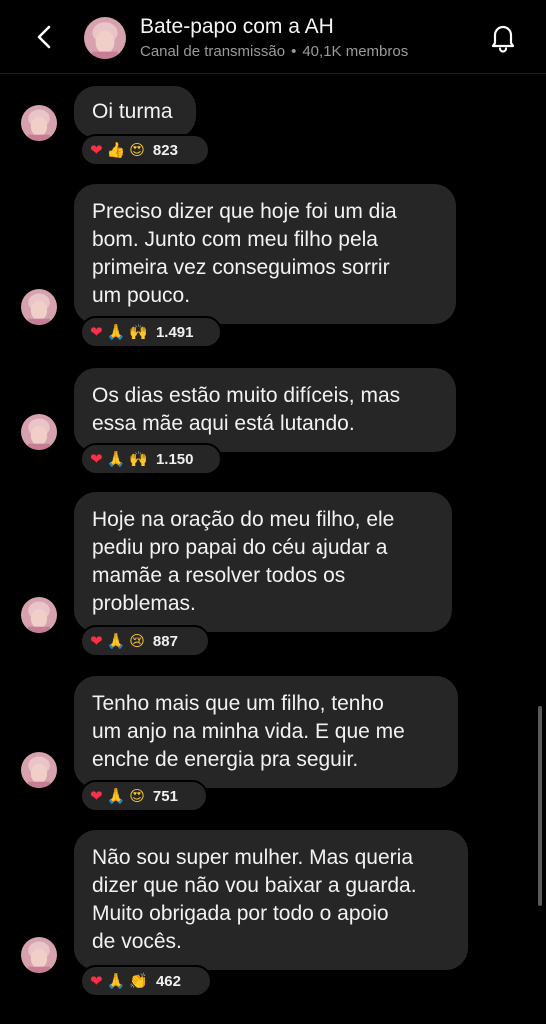  What do you see at coordinates (116, 149) in the screenshot?
I see `thumbs-up-icon: 👍` at bounding box center [116, 149].